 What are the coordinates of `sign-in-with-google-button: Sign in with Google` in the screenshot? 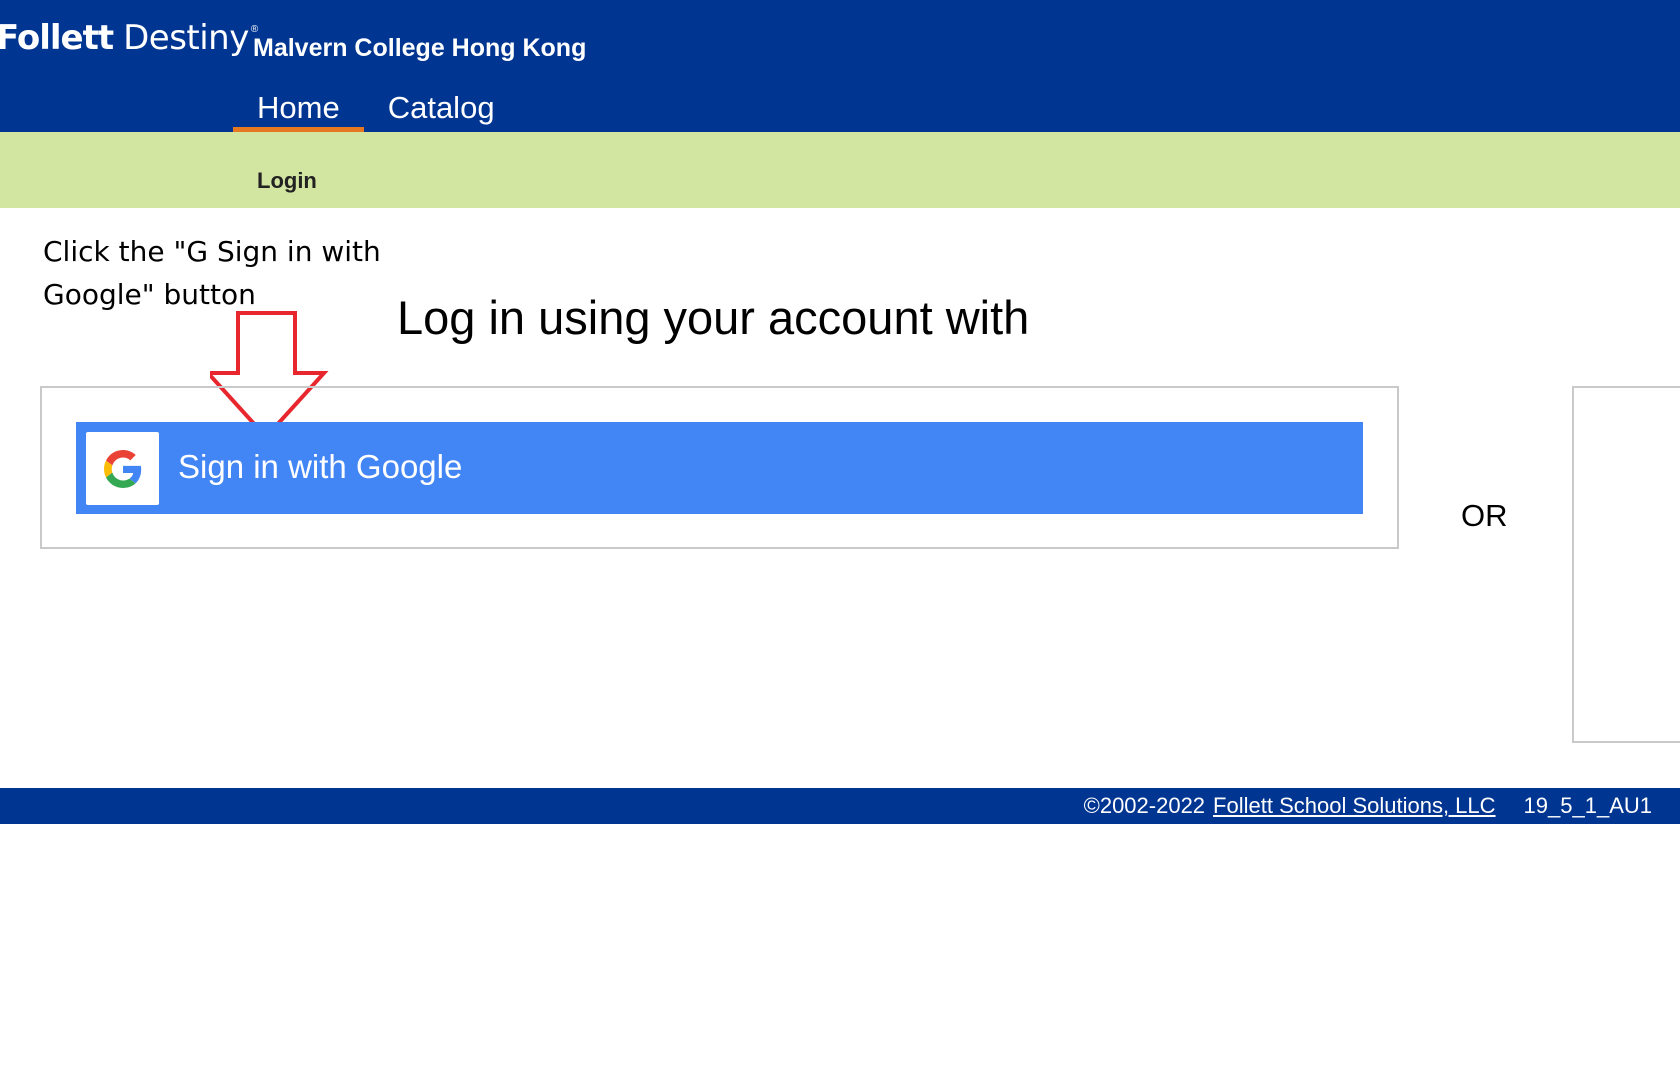 It's located at (719, 468).